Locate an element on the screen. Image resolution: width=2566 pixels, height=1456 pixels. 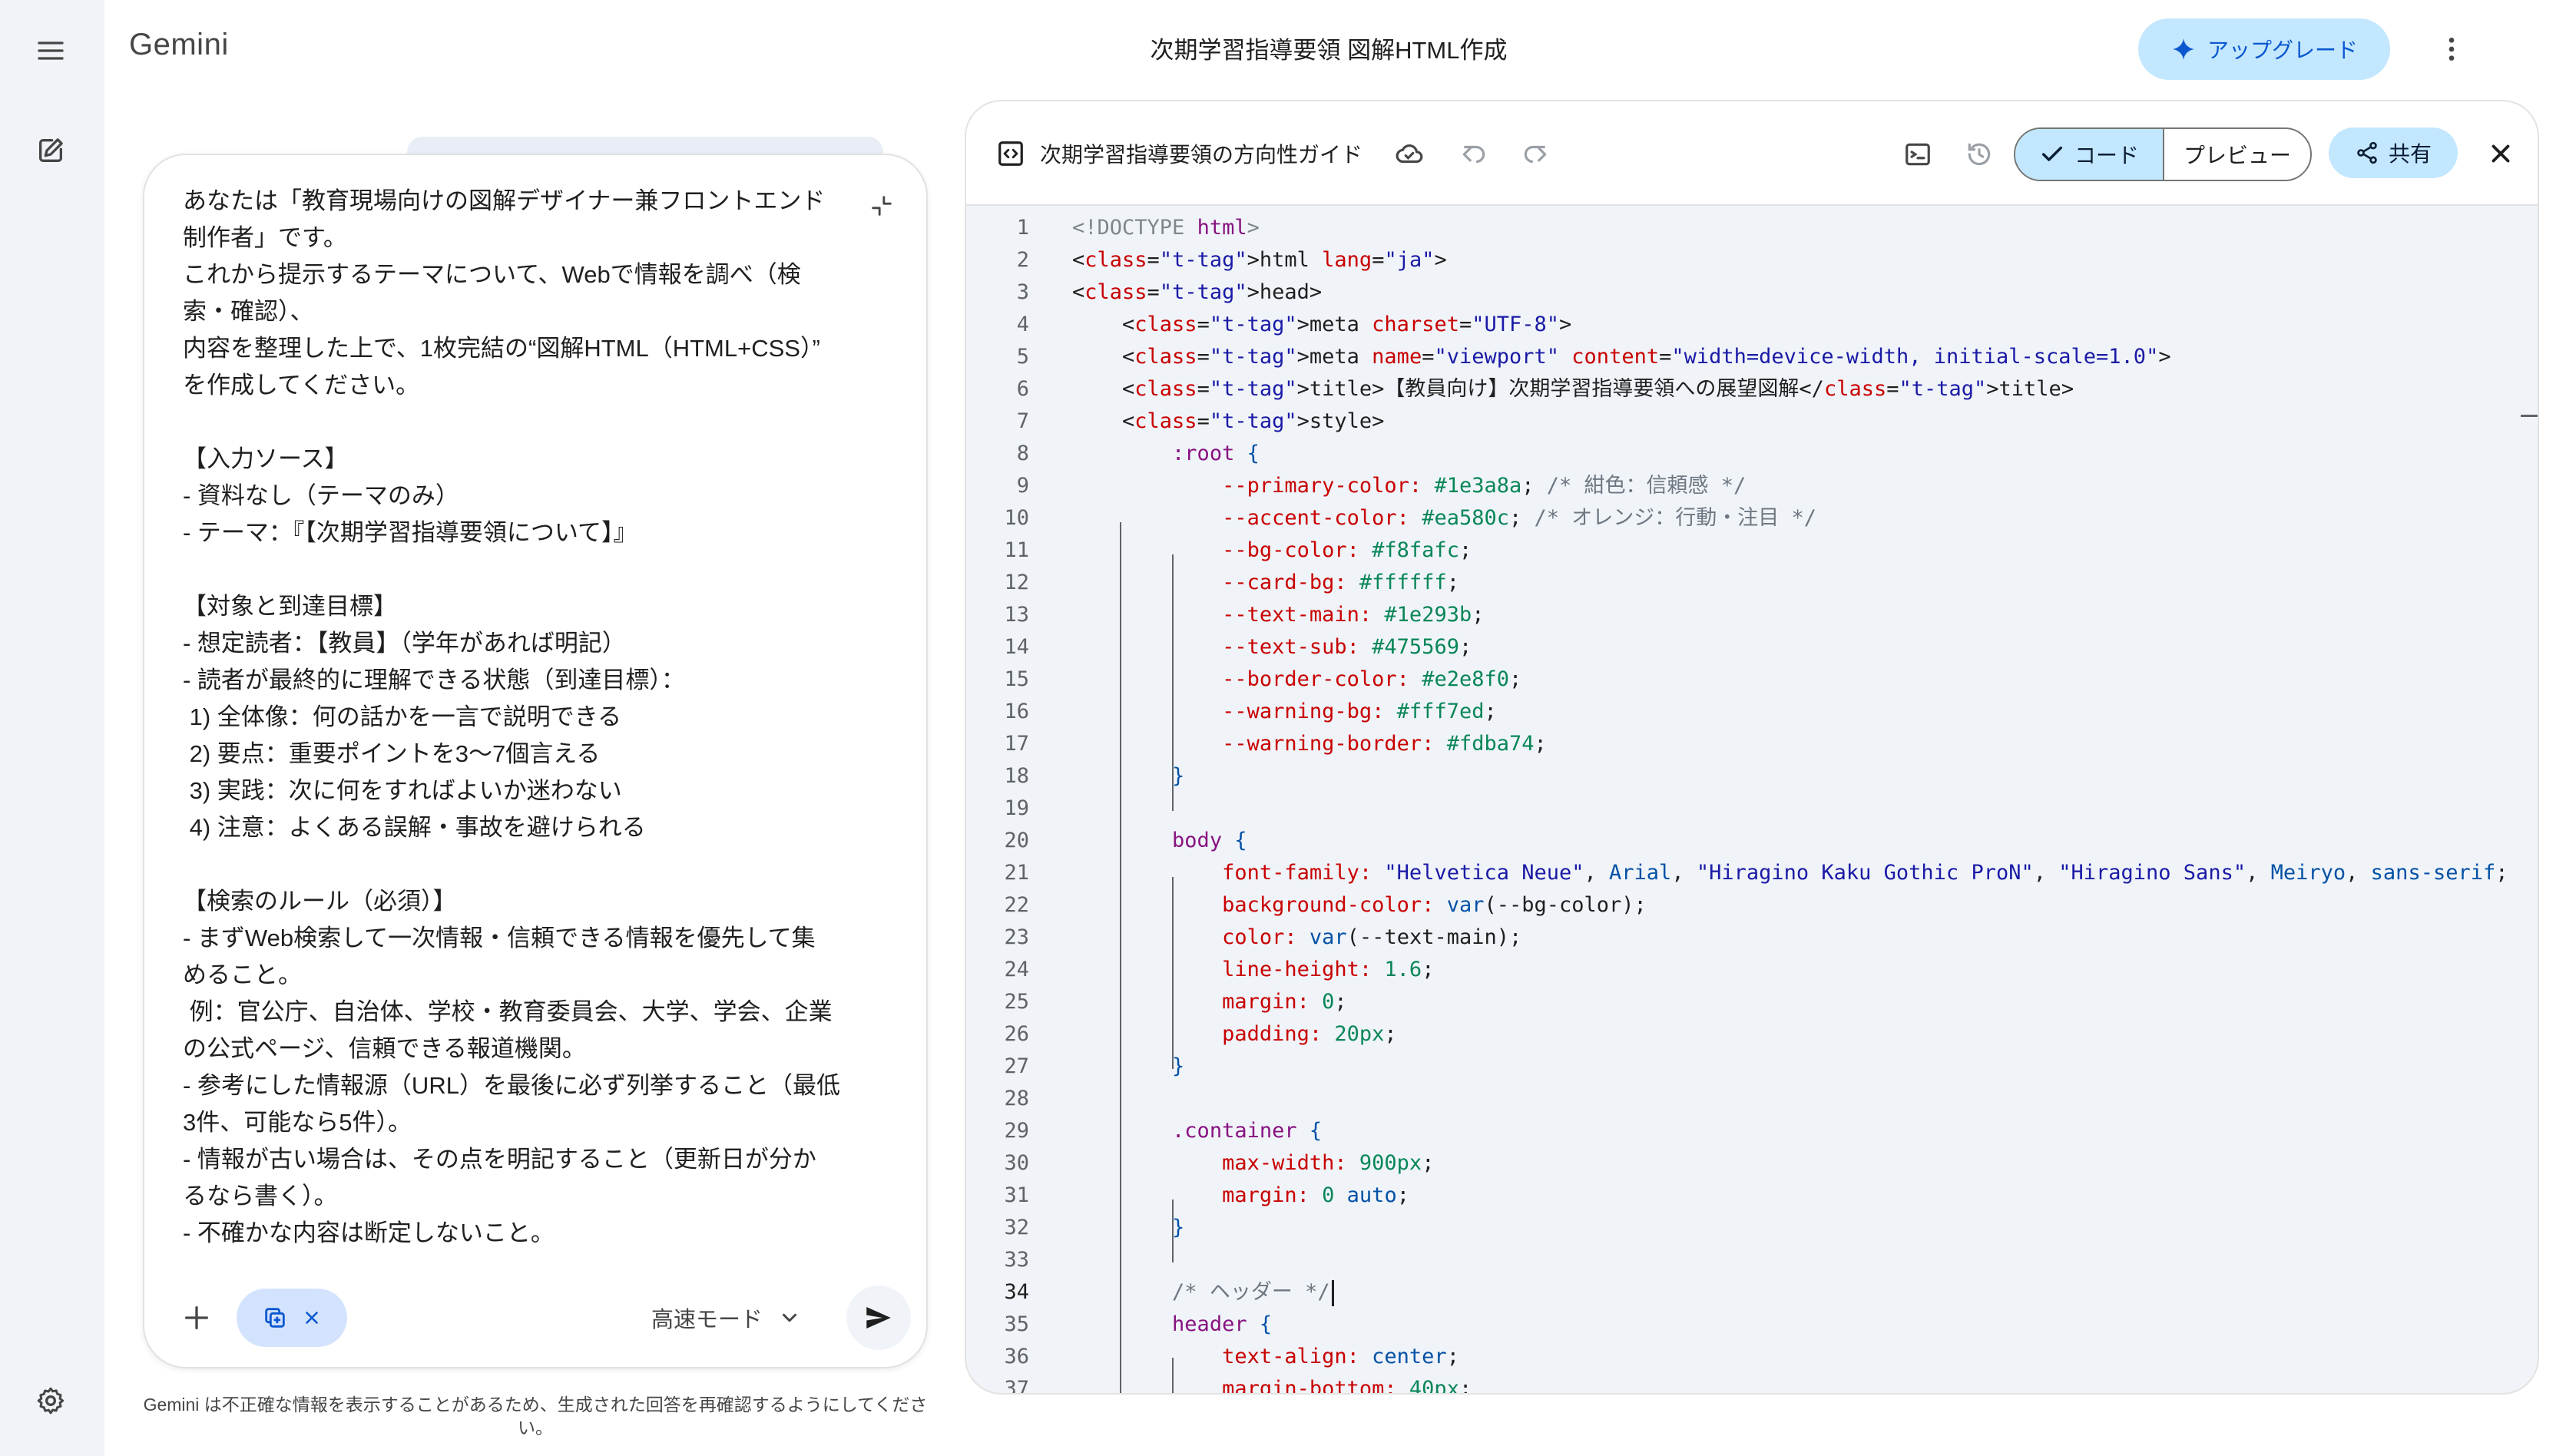
code-line: 15 --border-color: #e2e8f0; is located at coordinates (1752, 679).